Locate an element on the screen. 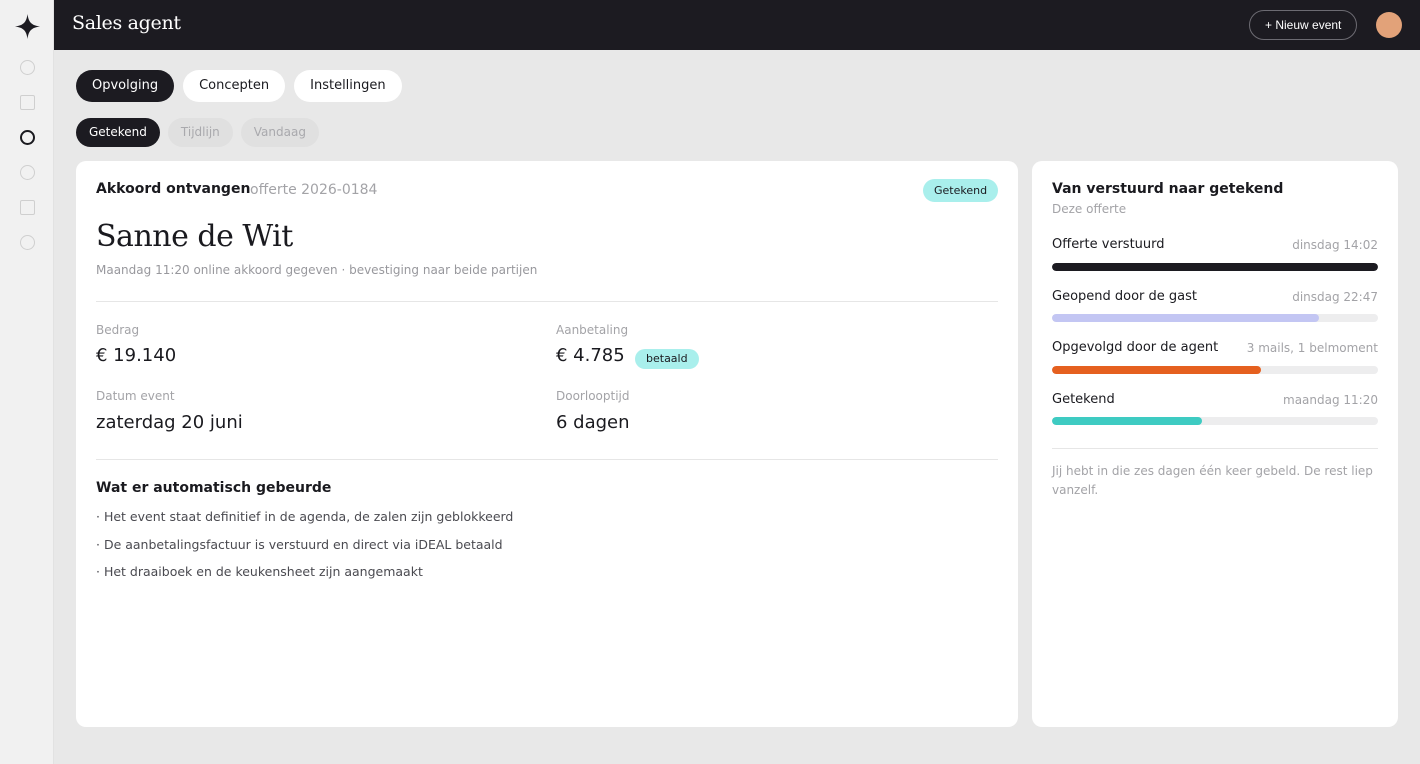 The width and height of the screenshot is (1420, 764). step-label: Opgevolgd door de agent is located at coordinates (1135, 347).